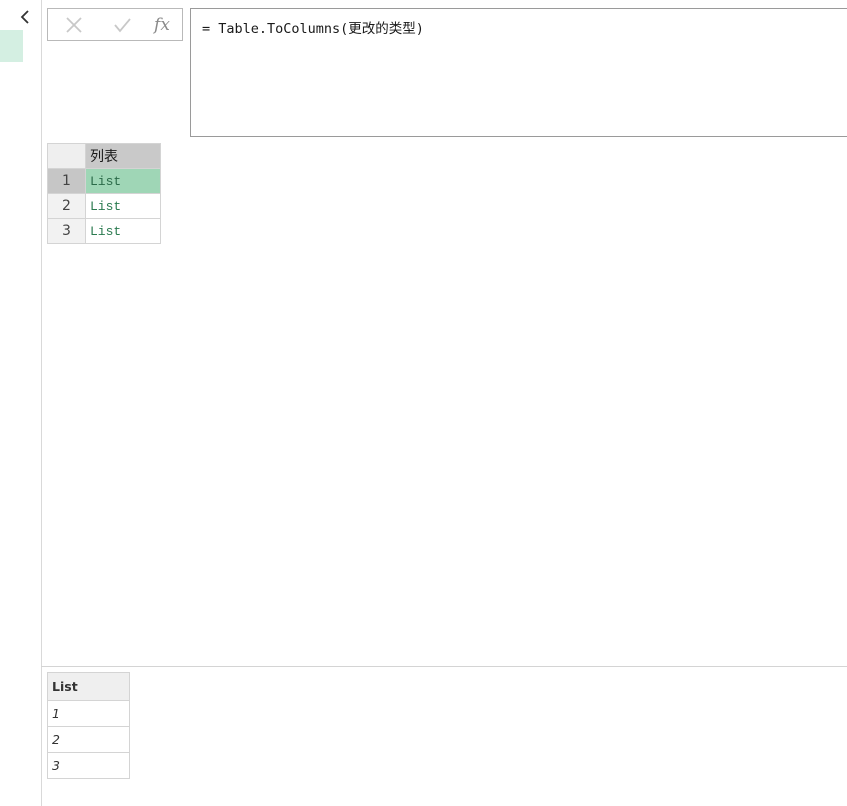 The image size is (847, 806). I want to click on grid-header-row: 列表, so click(104, 156).